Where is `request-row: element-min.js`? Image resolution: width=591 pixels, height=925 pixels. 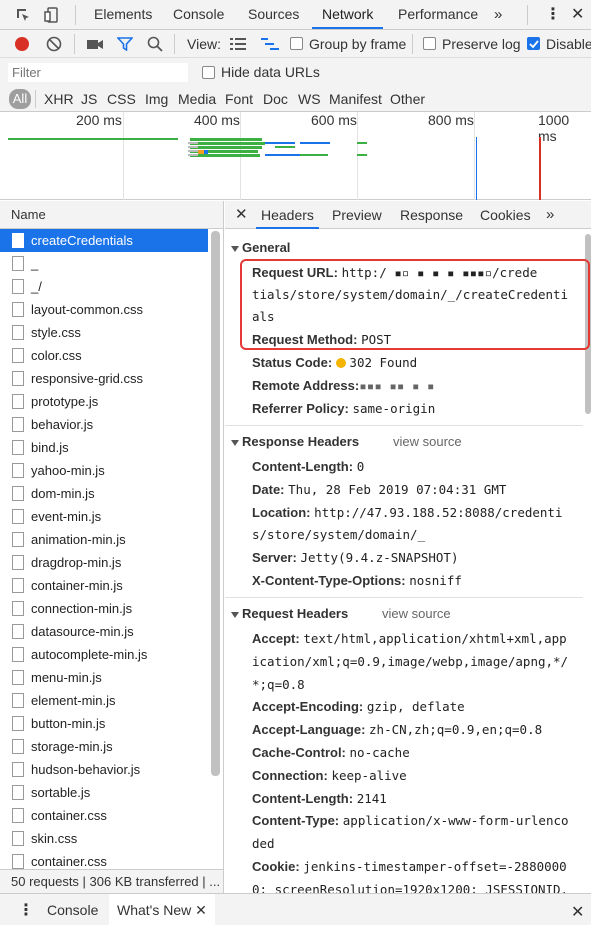 request-row: element-min.js is located at coordinates (104, 700).